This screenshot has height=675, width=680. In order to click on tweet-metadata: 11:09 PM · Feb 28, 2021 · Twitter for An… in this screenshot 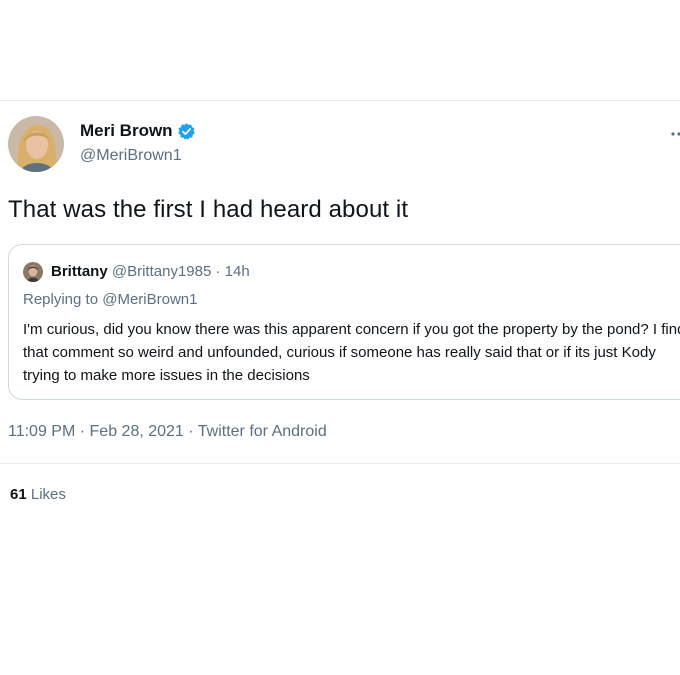, I will do `click(167, 432)`.